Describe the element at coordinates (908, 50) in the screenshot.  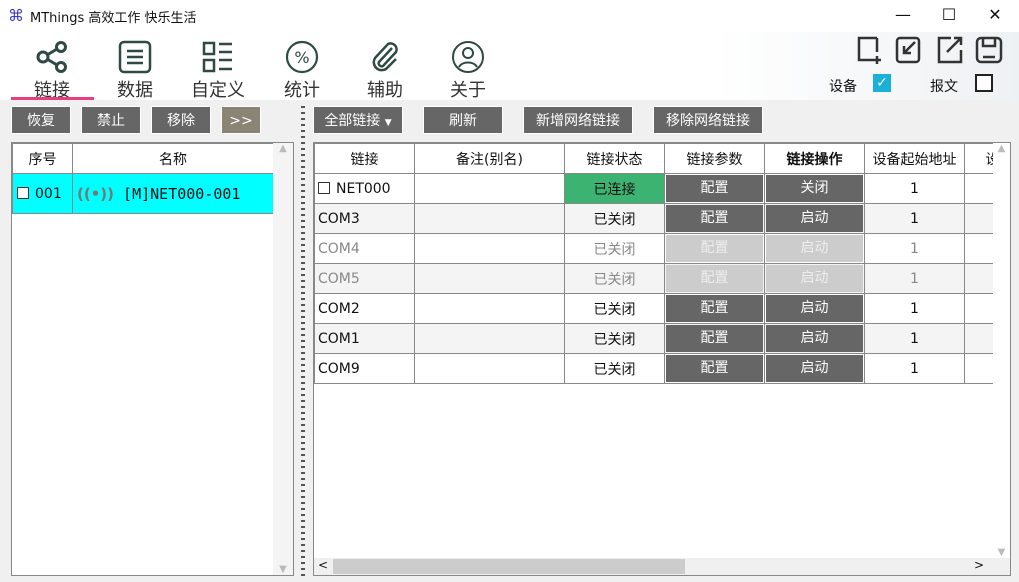
I see `import-icon` at that location.